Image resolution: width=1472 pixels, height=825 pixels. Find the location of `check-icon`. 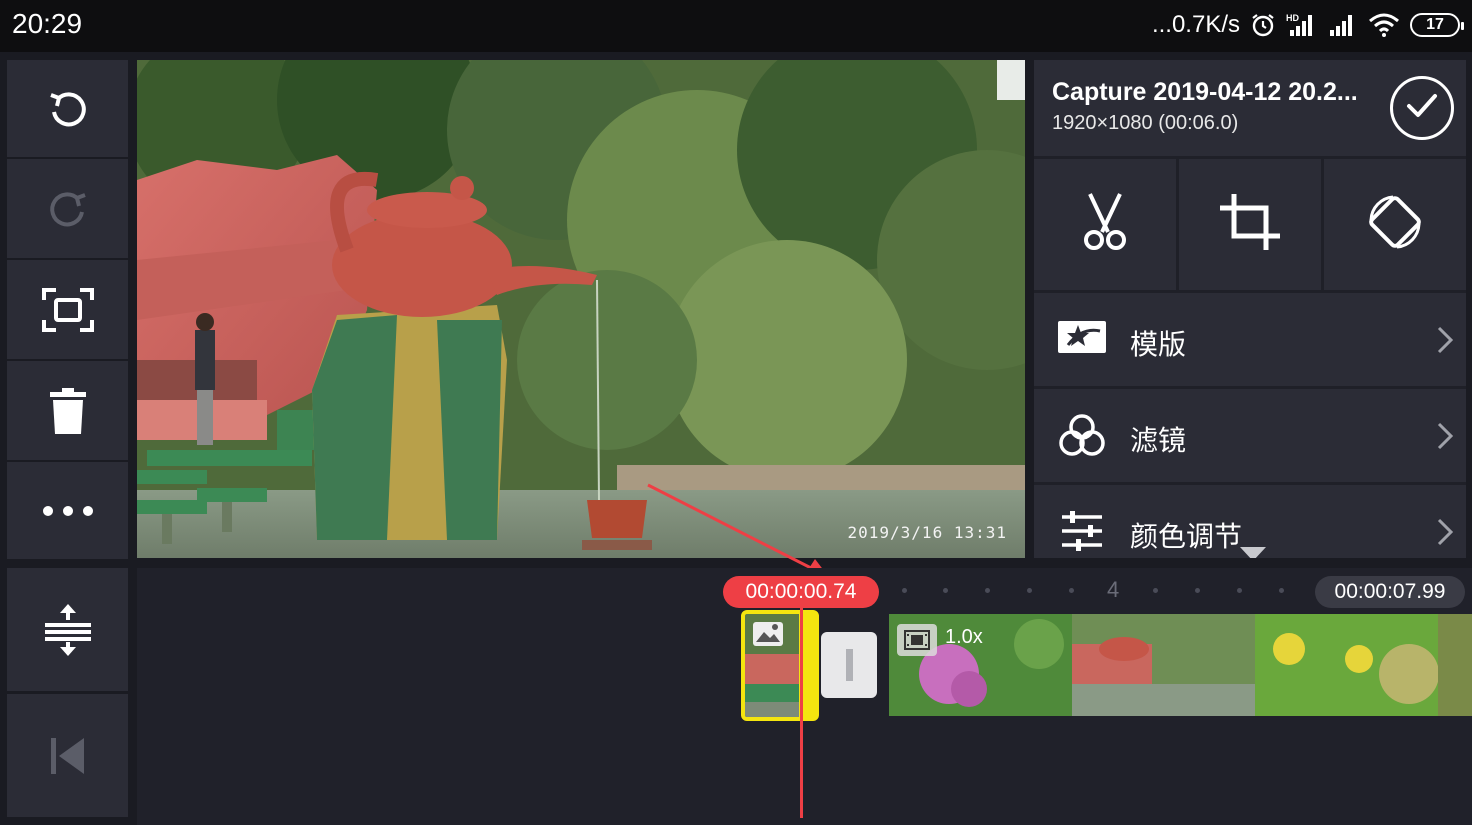

check-icon is located at coordinates (1422, 108).